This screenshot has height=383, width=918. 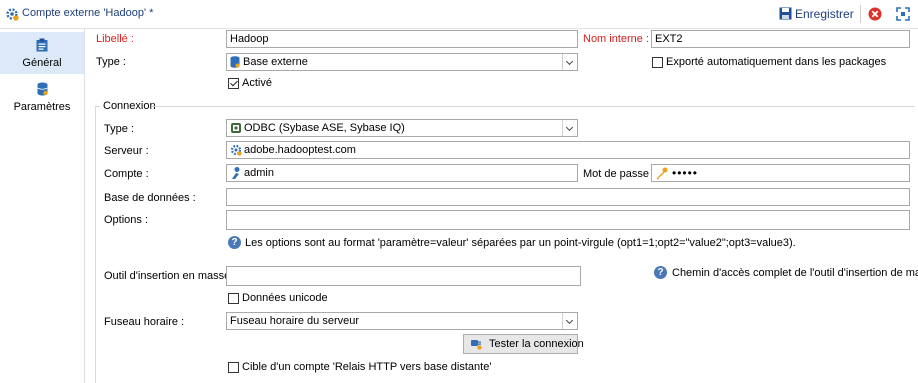 What do you see at coordinates (402, 39) in the screenshot?
I see `libelle-input: Hadoop` at bounding box center [402, 39].